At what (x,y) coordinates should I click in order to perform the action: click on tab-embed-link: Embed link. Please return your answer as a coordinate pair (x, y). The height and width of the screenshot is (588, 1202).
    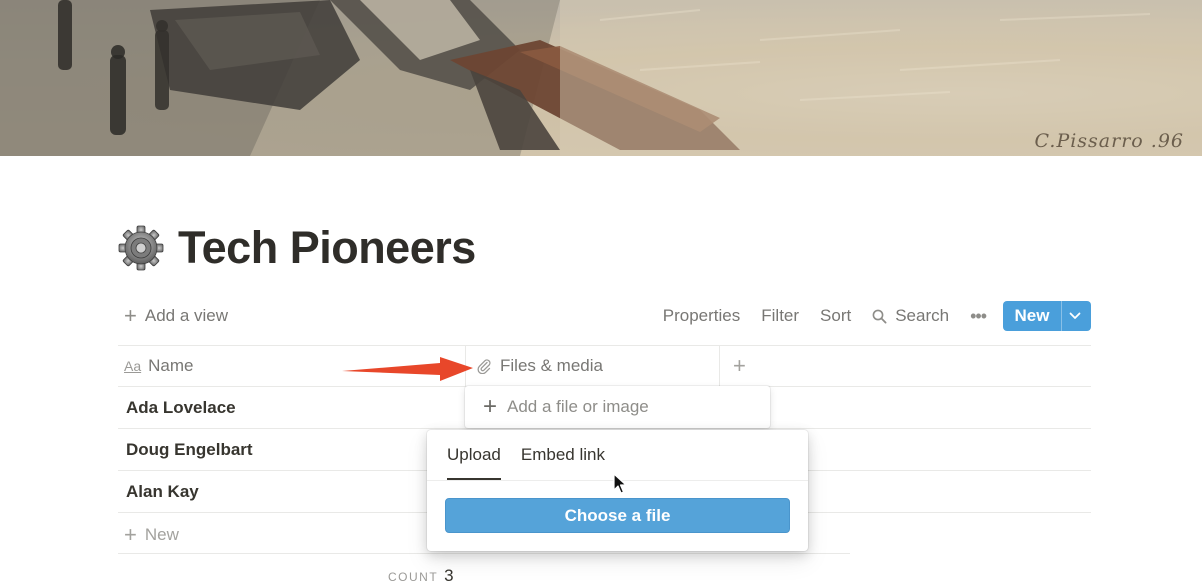
    Looking at the image, I should click on (563, 461).